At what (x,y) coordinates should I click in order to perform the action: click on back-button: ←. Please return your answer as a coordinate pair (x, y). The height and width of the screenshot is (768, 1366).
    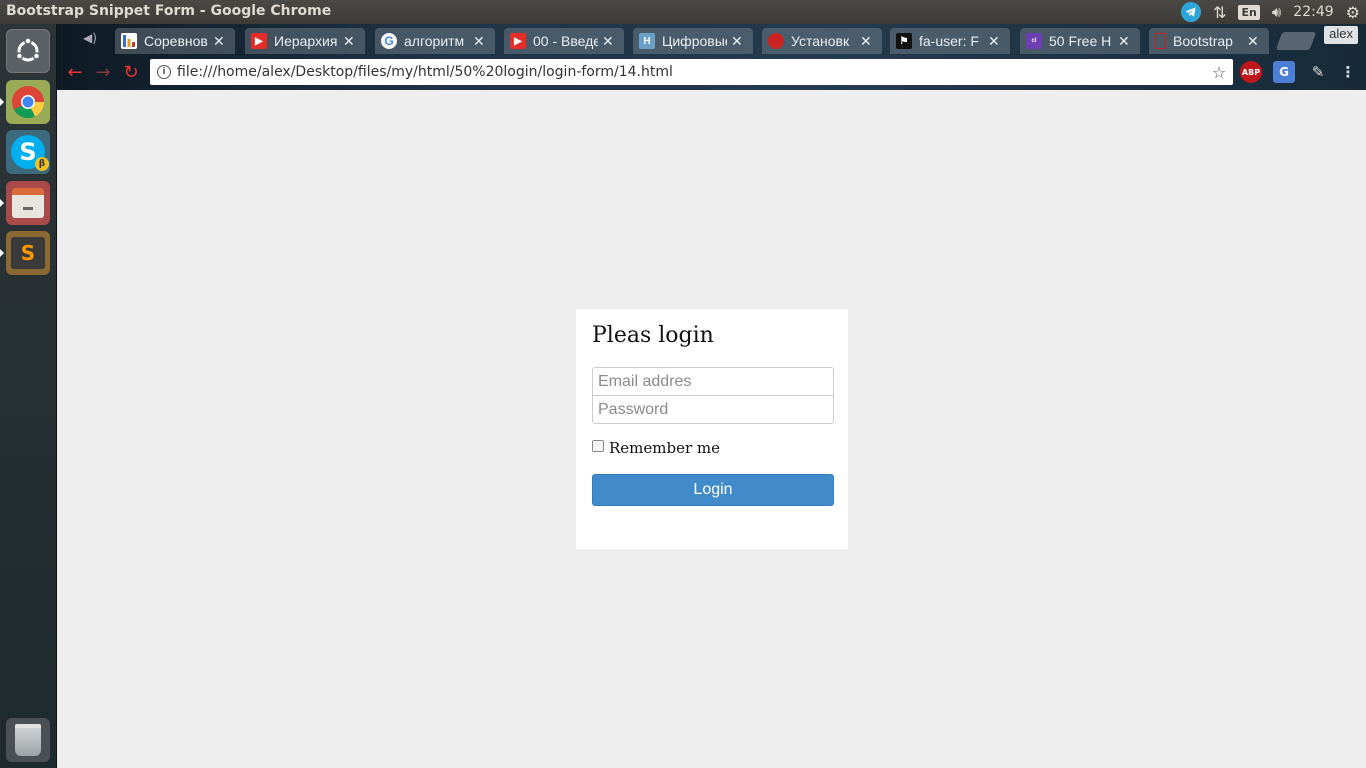
    Looking at the image, I should click on (75, 72).